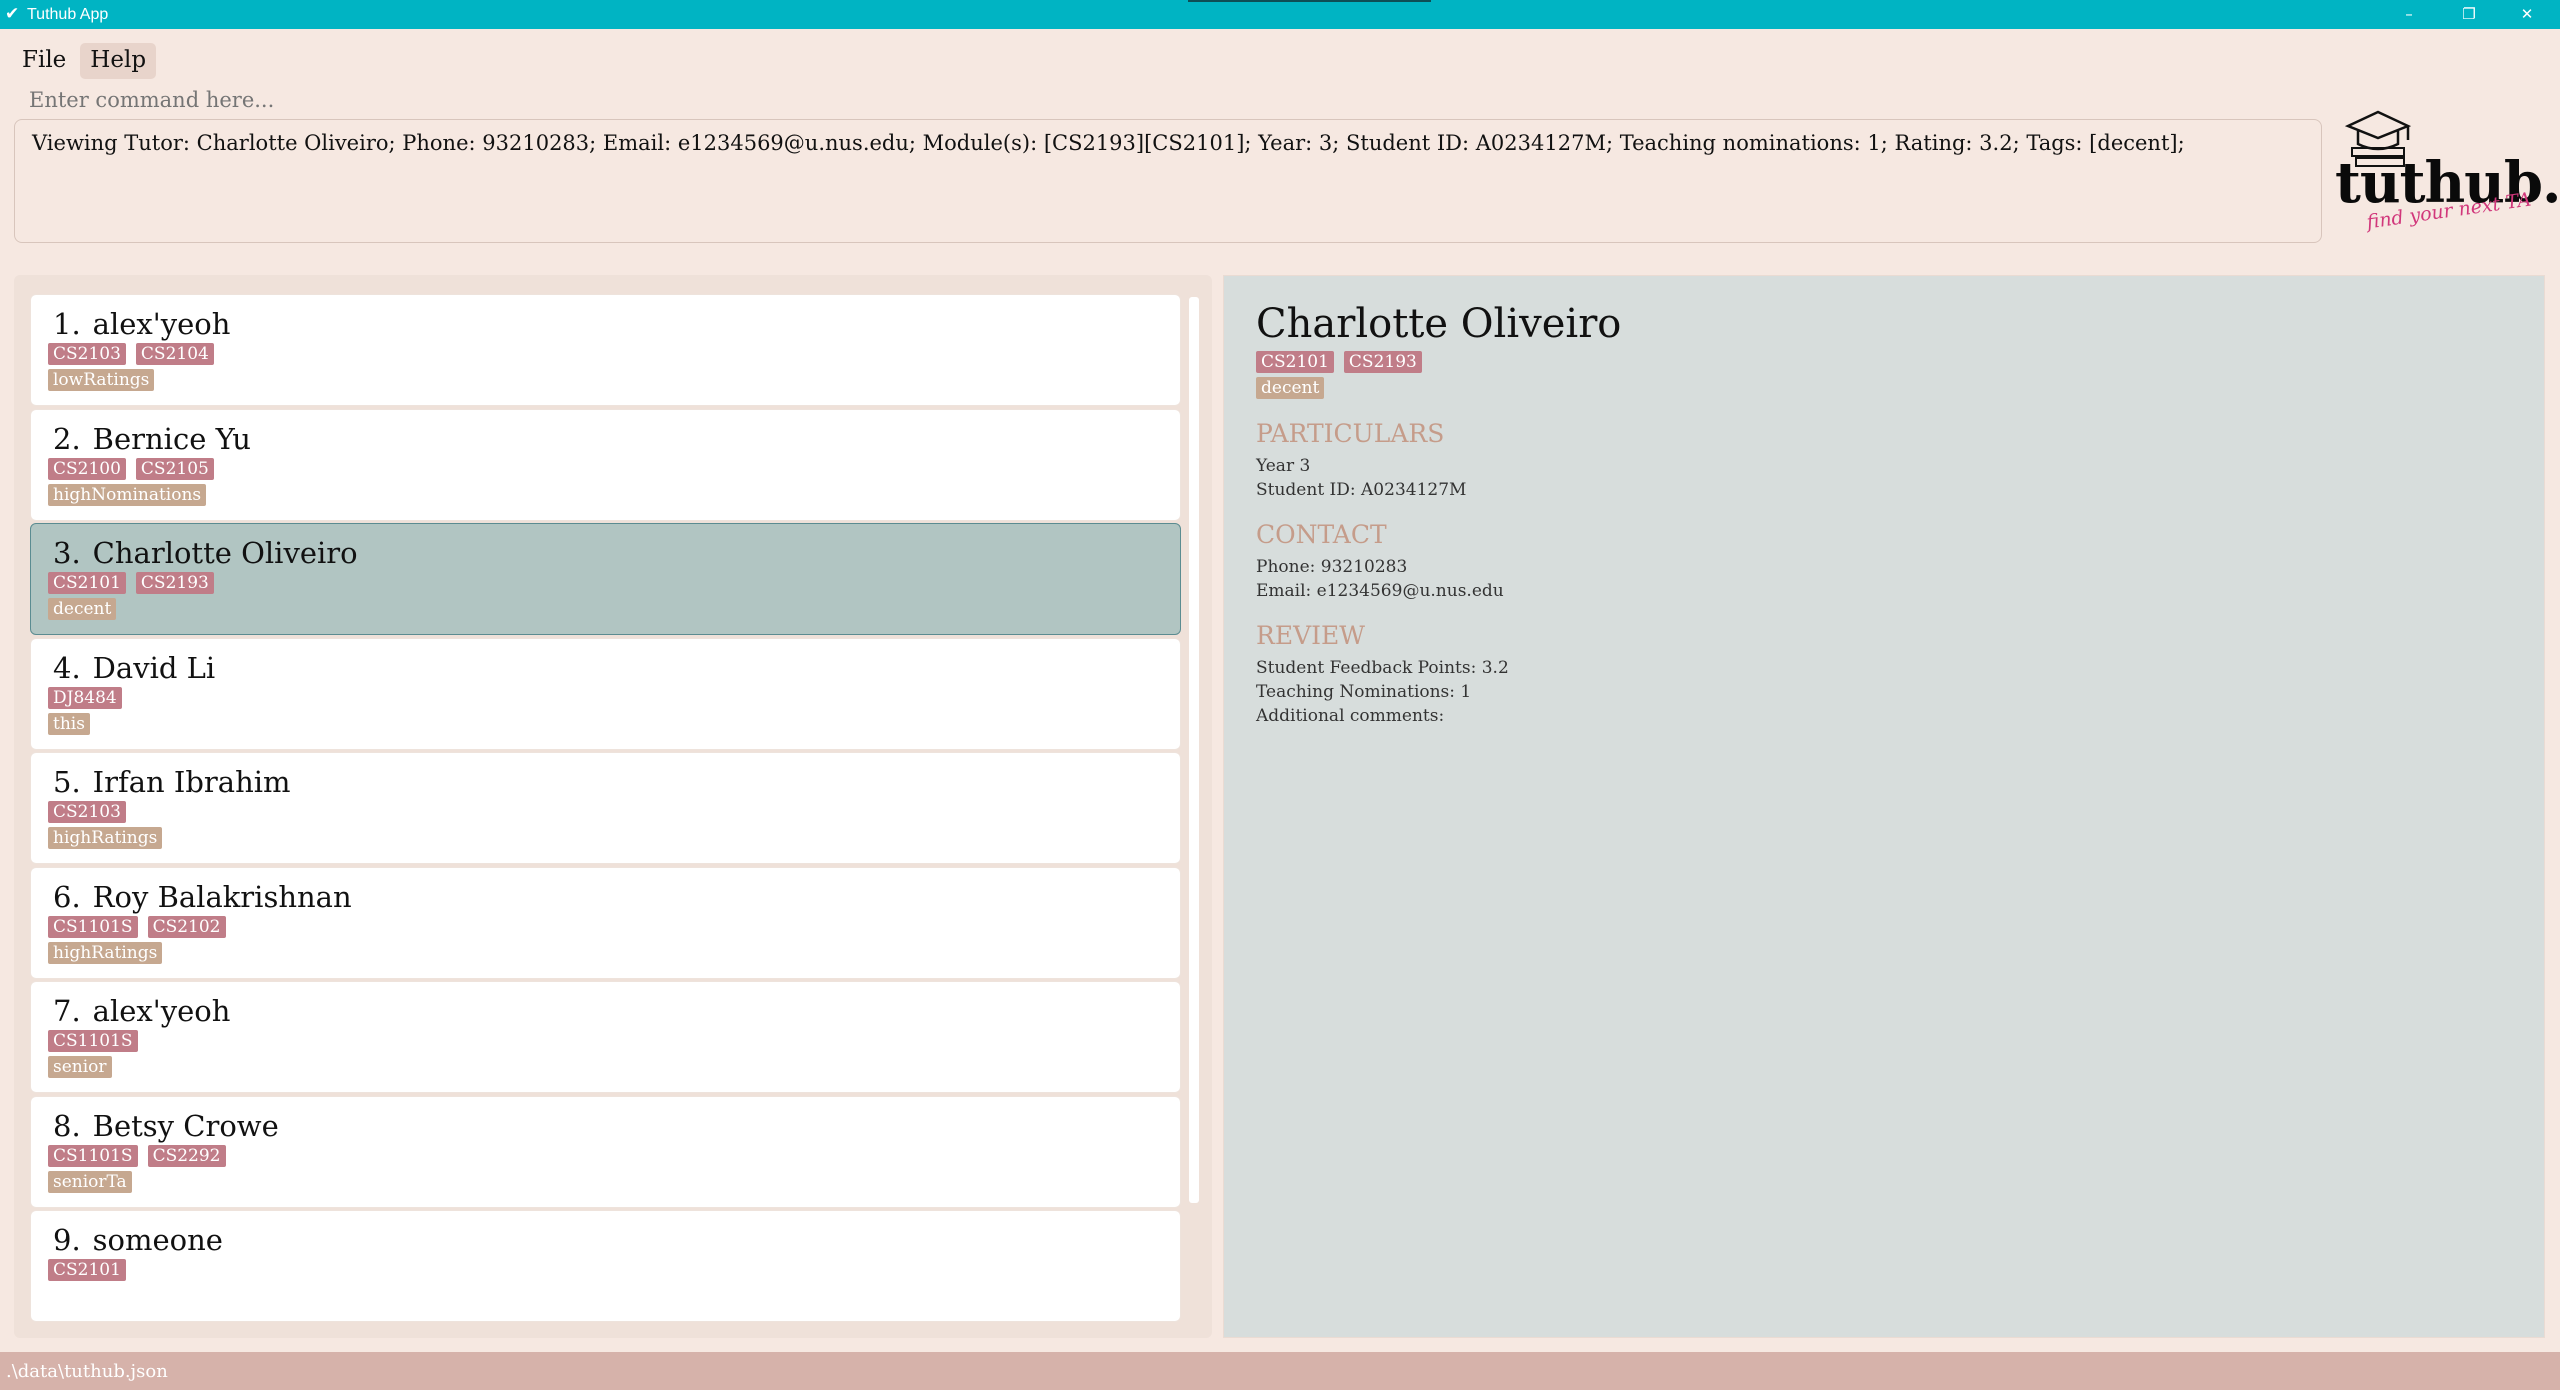 This screenshot has width=2560, height=1390. What do you see at coordinates (1439, 324) in the screenshot?
I see `detail-name: Charlotte Oliveiro` at bounding box center [1439, 324].